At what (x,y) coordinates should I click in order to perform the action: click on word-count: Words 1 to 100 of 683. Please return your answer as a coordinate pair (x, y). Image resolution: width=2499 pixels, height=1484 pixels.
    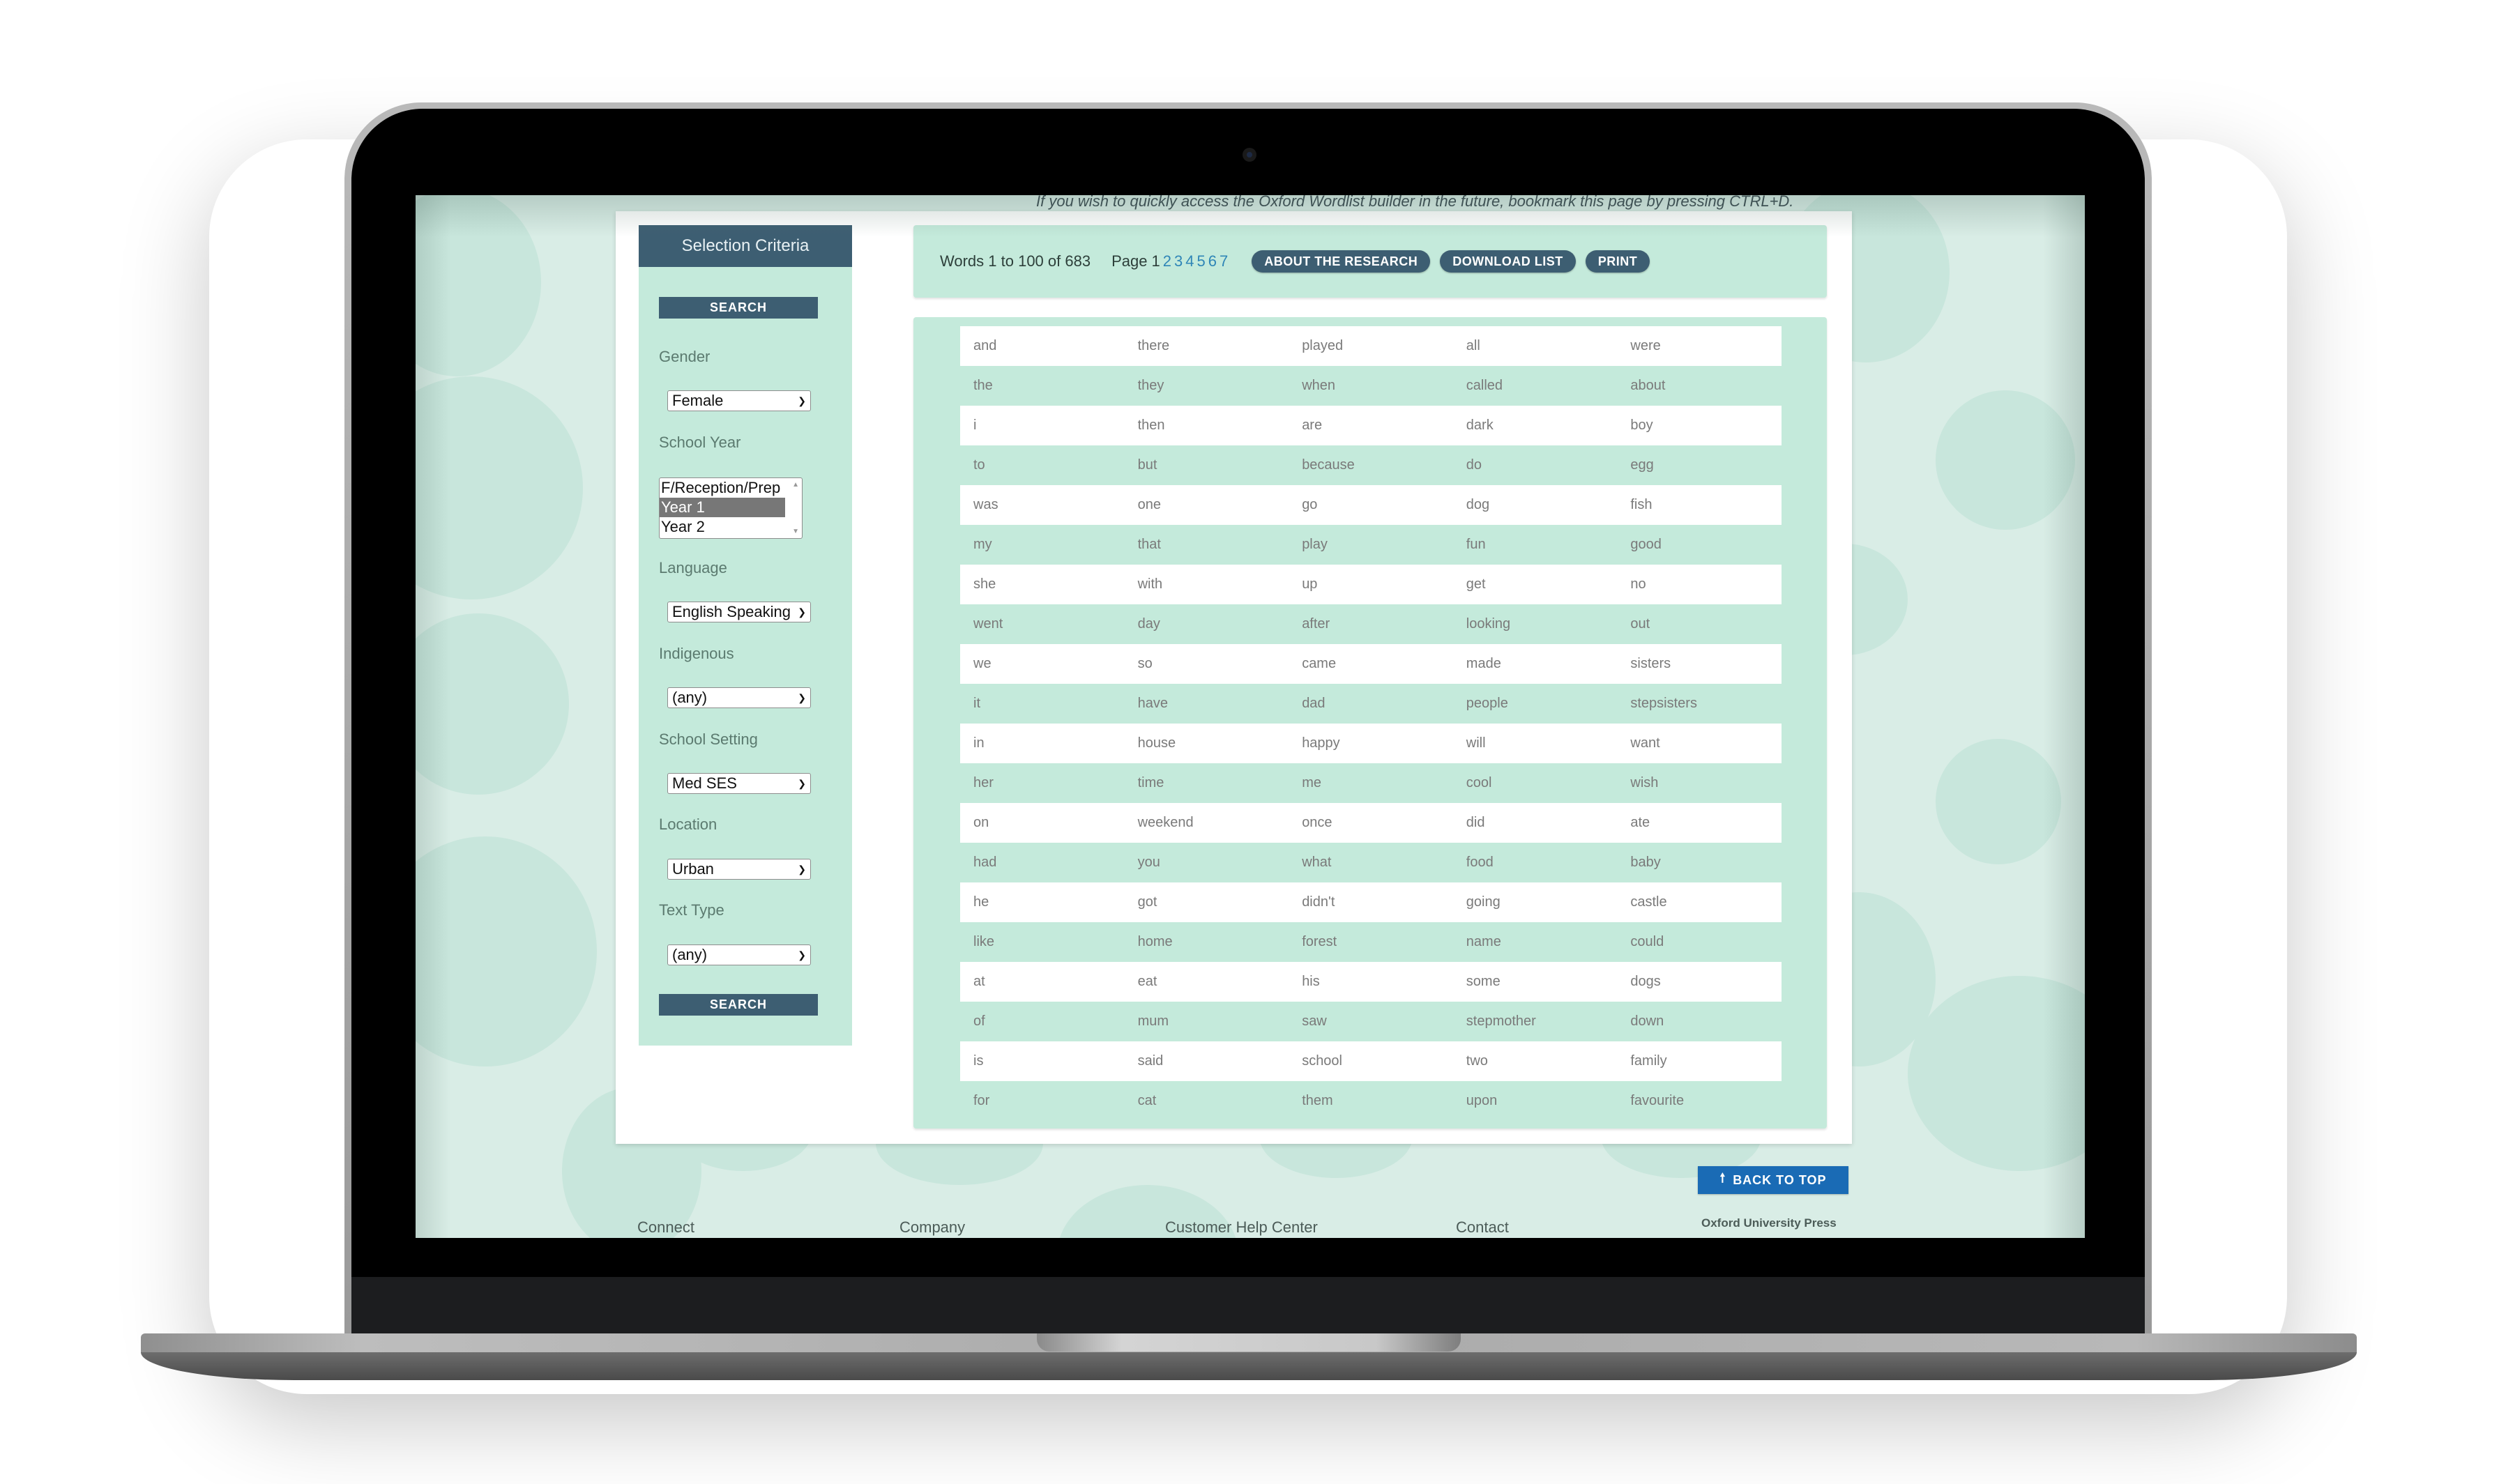
    Looking at the image, I should click on (1015, 261).